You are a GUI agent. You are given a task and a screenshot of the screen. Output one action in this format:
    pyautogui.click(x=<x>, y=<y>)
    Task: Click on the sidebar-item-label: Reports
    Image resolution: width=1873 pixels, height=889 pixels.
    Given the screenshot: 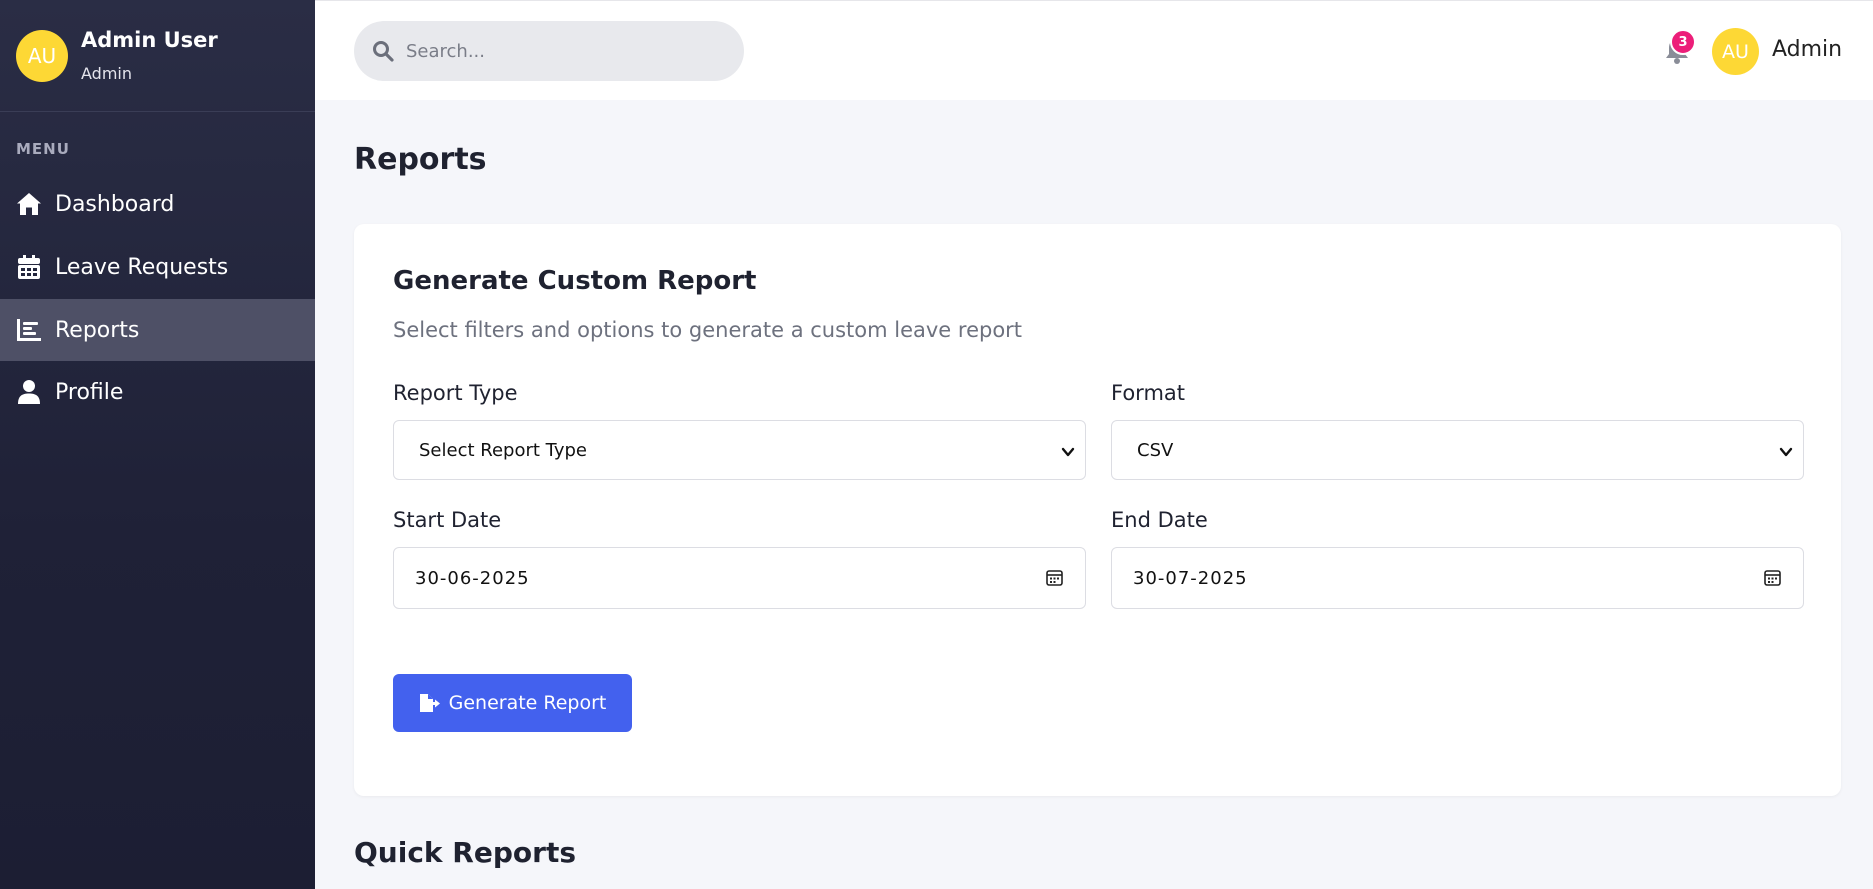 What is the action you would take?
    pyautogui.click(x=97, y=330)
    